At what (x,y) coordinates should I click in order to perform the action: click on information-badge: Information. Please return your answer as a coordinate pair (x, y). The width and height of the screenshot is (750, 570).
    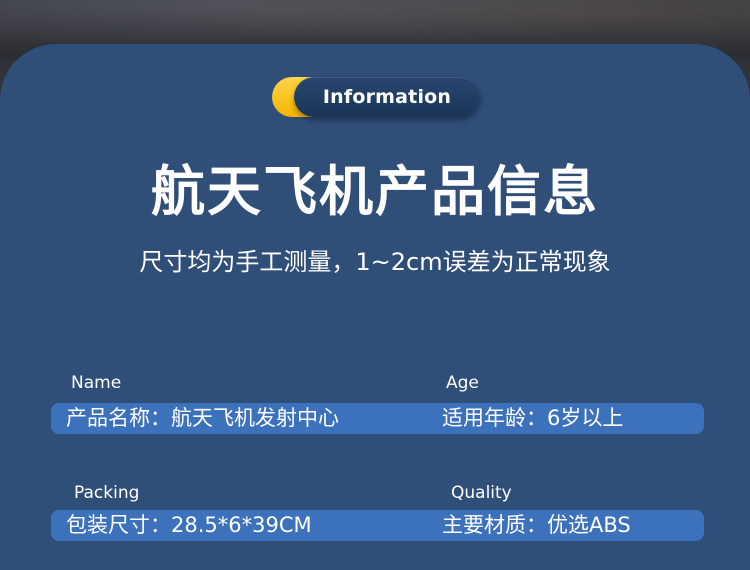
    Looking at the image, I should click on (377, 97).